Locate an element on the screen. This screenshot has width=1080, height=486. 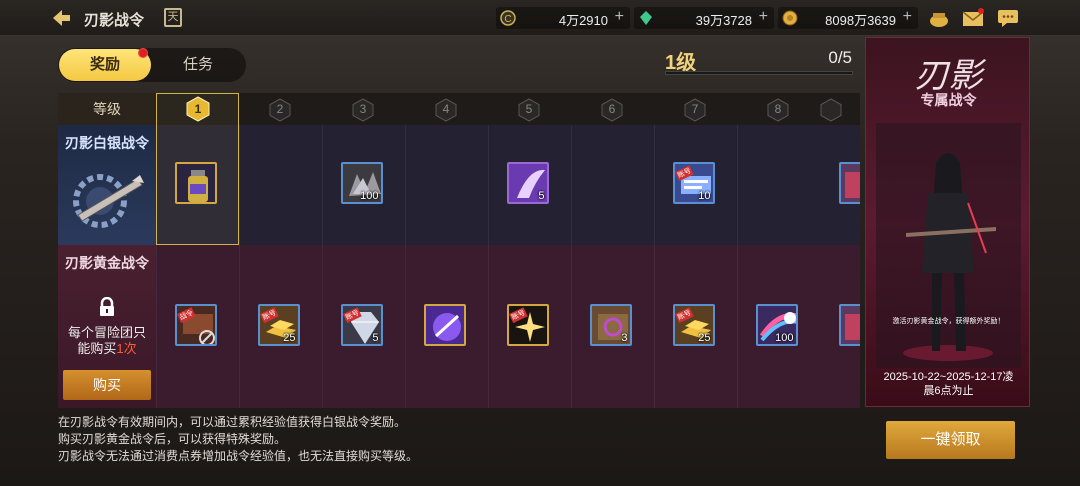
level-column-header: 5 is located at coordinates (529, 109).